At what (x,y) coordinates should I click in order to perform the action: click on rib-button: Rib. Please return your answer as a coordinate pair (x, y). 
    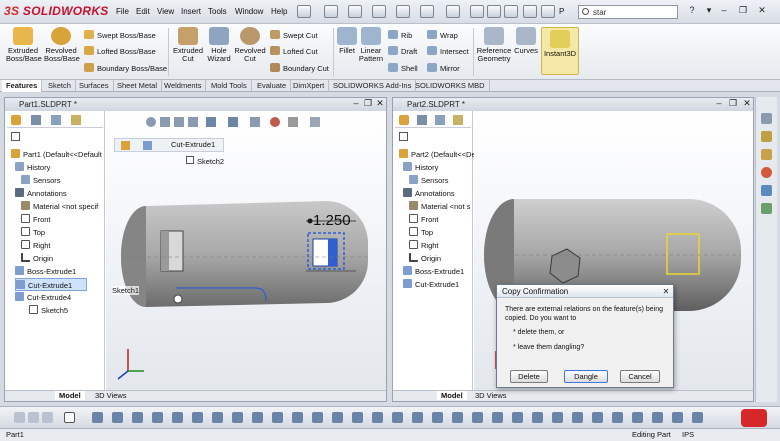
    Looking at the image, I should click on (400, 35).